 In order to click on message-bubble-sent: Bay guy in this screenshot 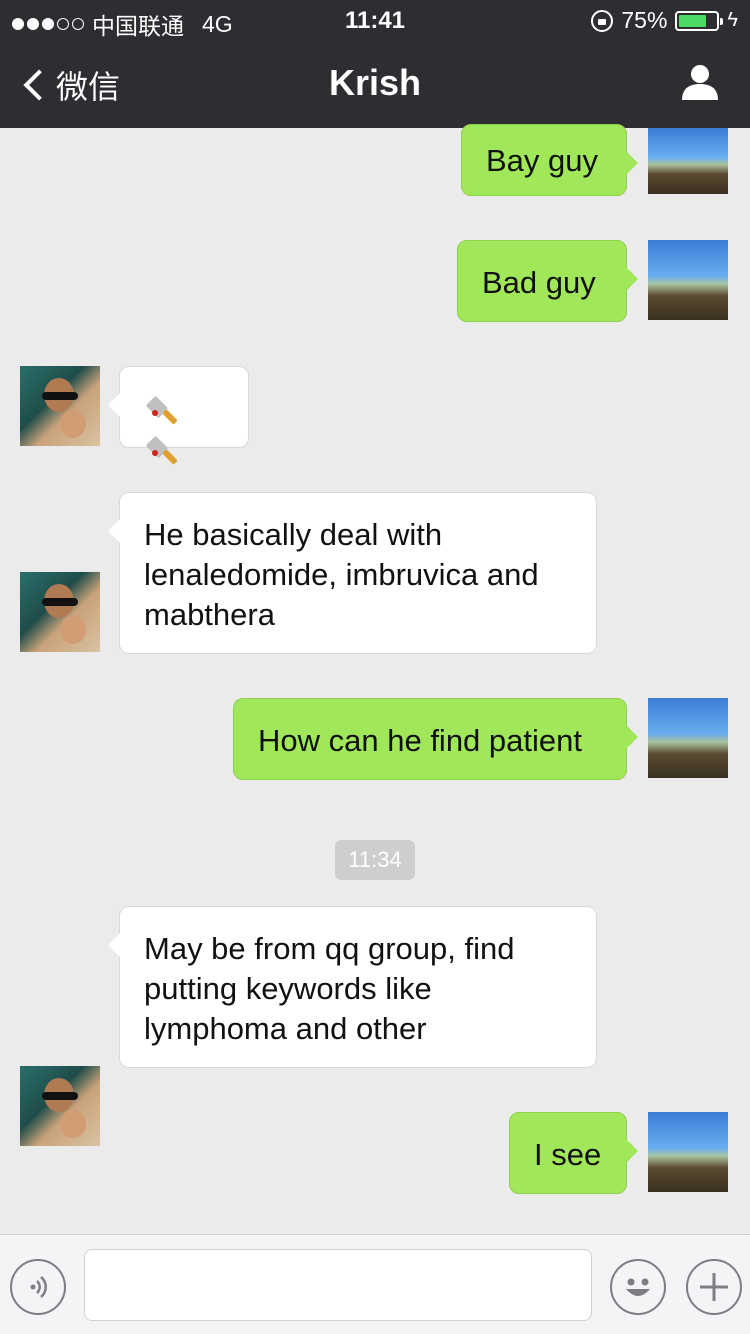, I will do `click(549, 160)`.